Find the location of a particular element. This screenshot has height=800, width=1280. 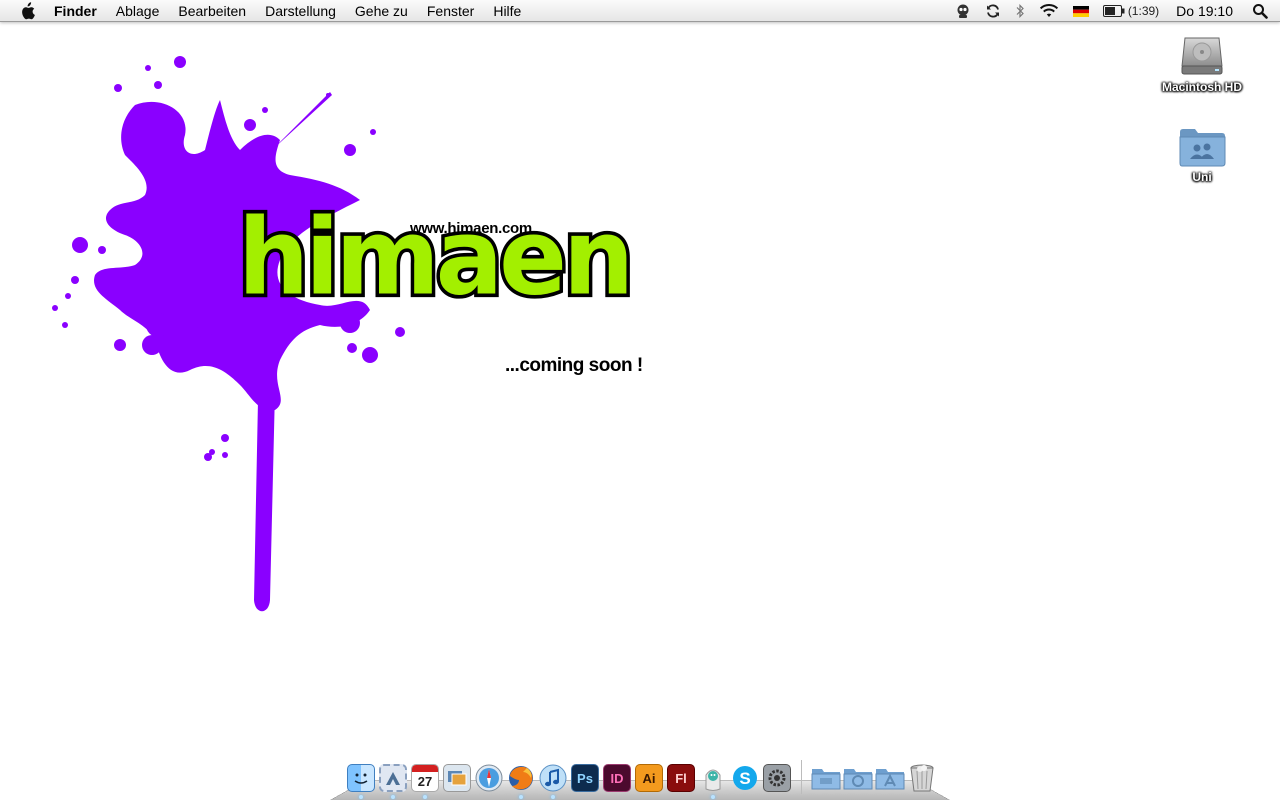

menu-bearbeiten: Bearbeiten is located at coordinates (212, 11).